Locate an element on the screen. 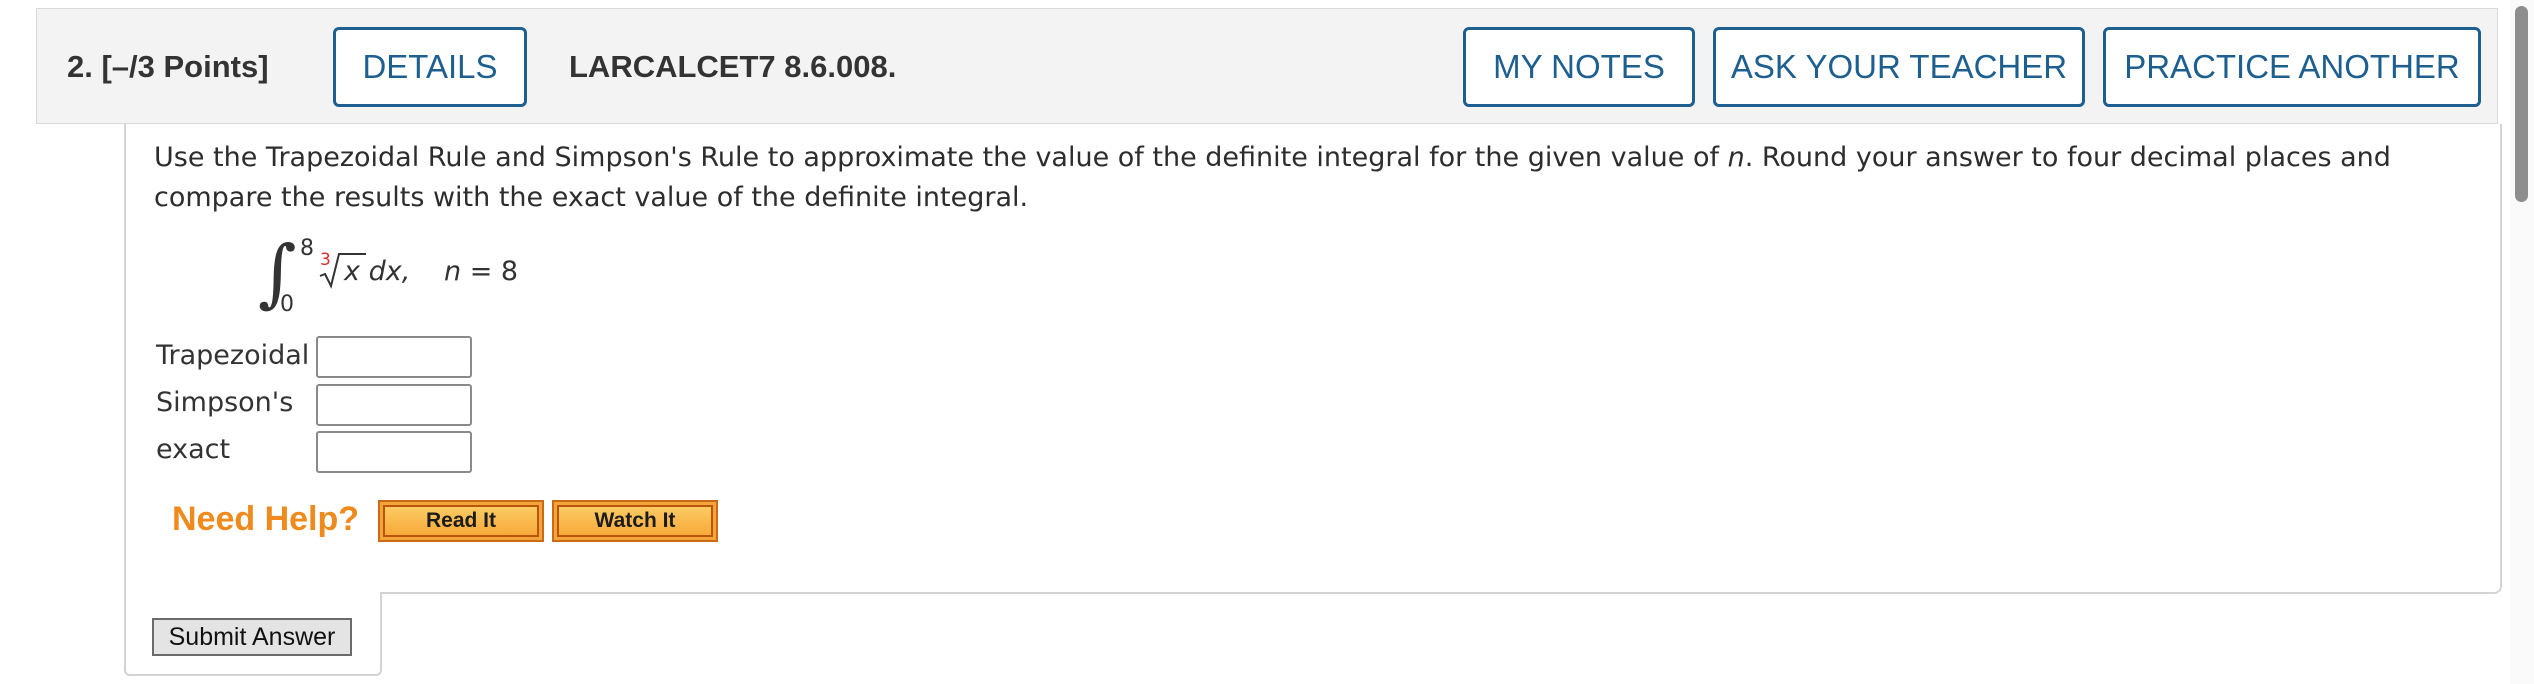  lower-limit: 0 is located at coordinates (287, 304).